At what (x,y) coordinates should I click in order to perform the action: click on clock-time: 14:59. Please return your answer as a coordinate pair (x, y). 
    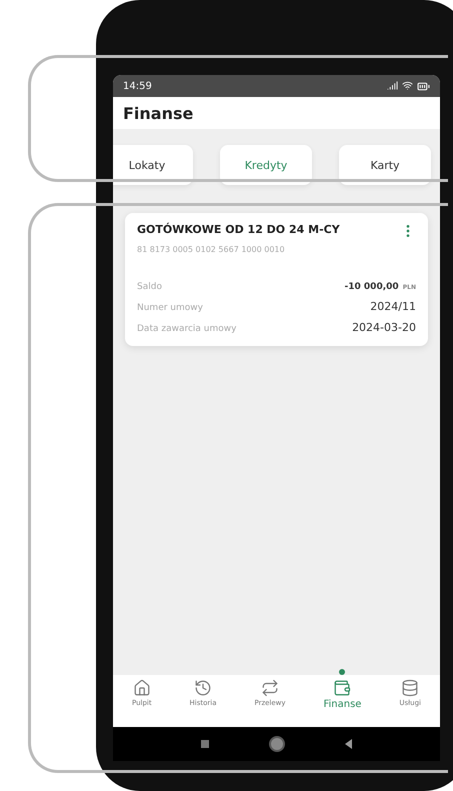
    Looking at the image, I should click on (137, 86).